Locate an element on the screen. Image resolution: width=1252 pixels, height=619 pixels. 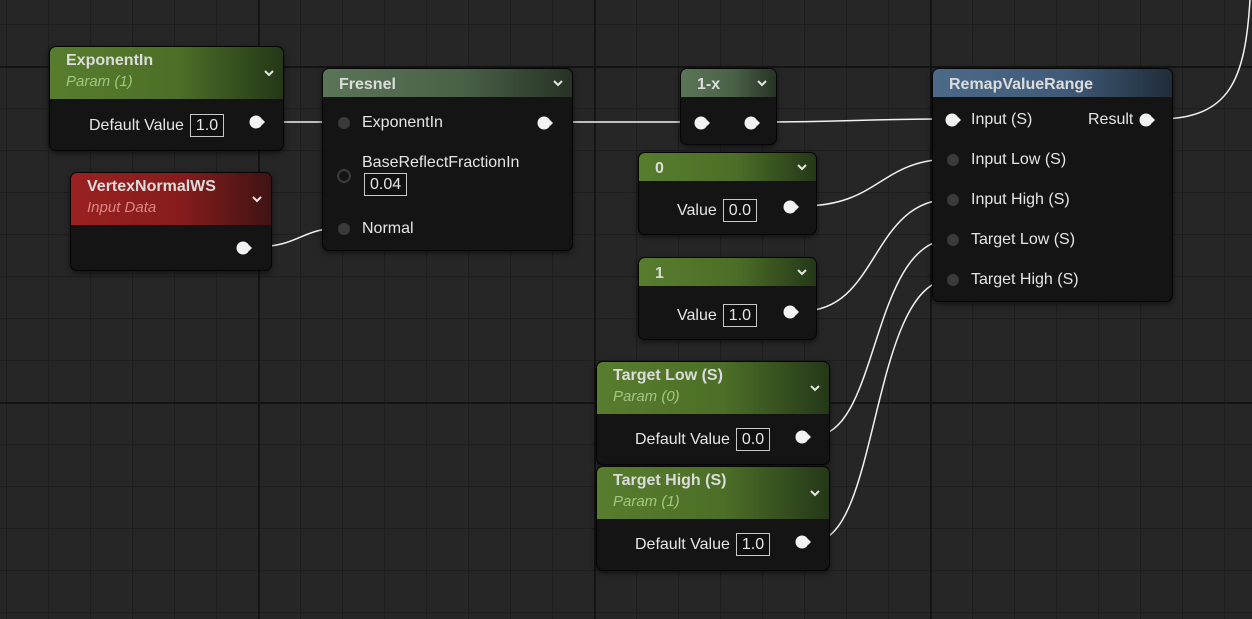
input-pin-exponentin is located at coordinates (344, 123).